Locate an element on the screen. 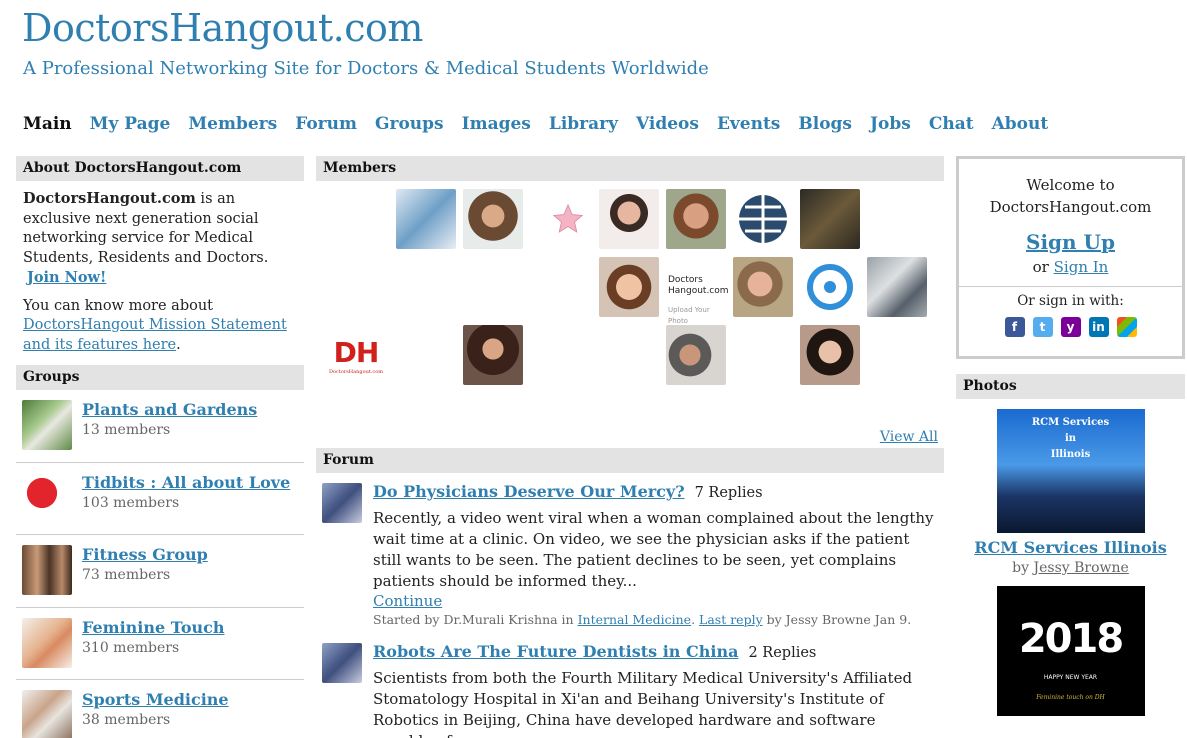  group-count: 103 members is located at coordinates (131, 502).